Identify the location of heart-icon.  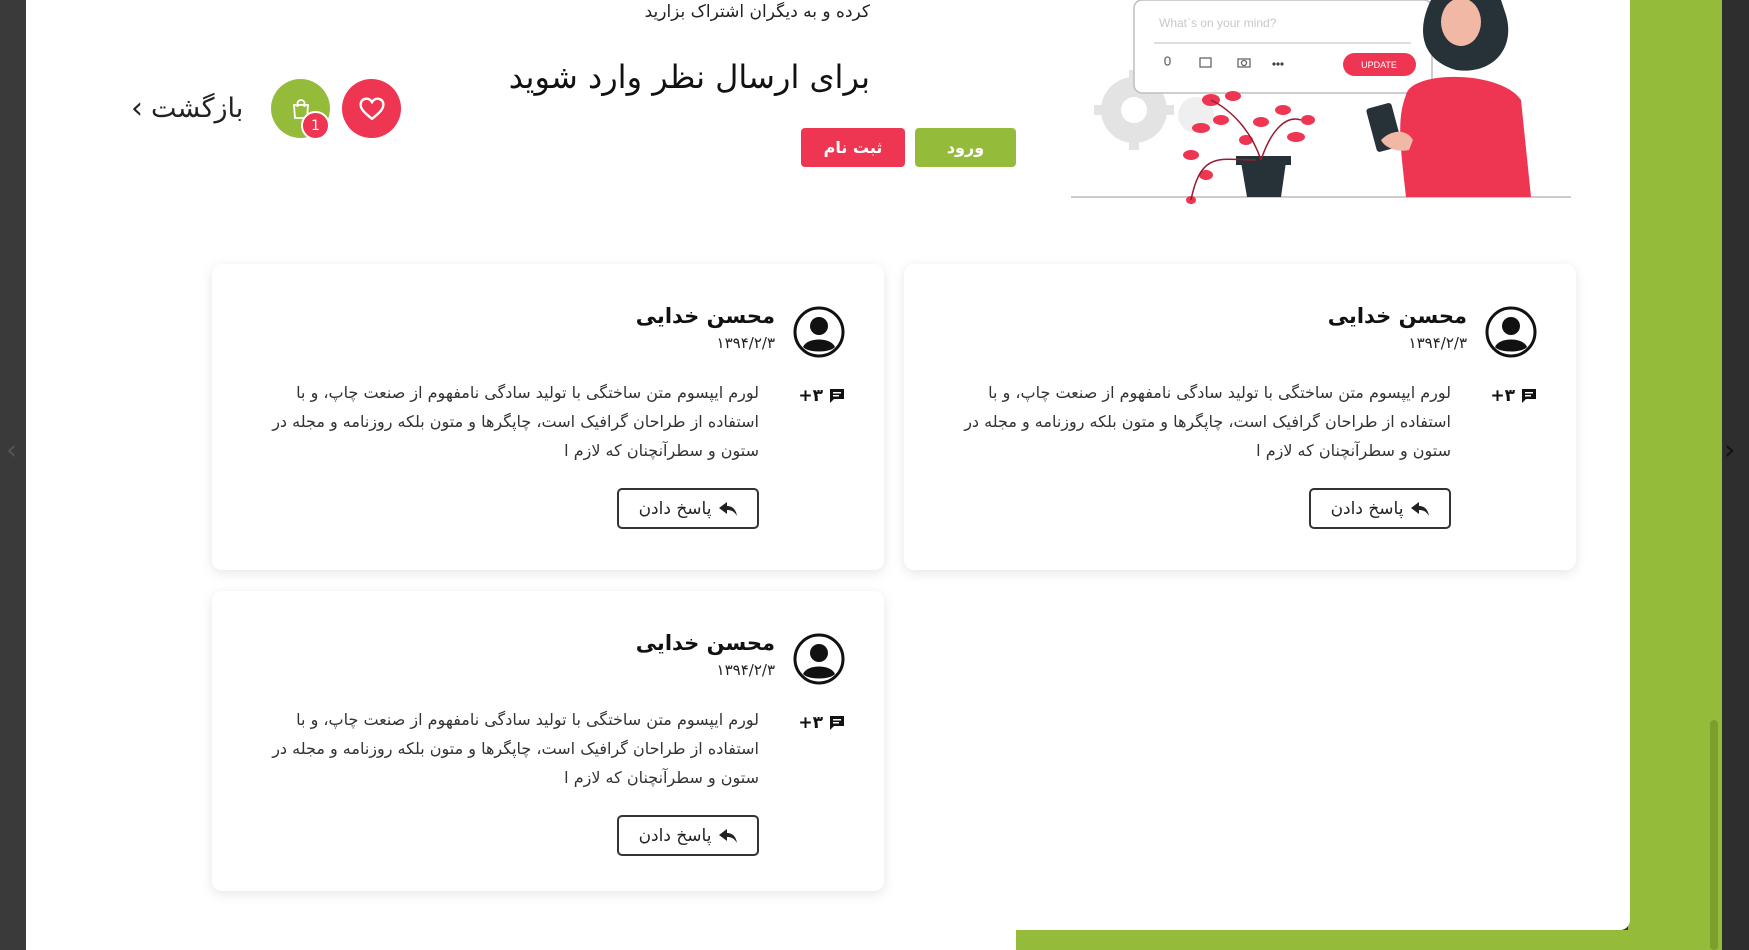
(371, 108).